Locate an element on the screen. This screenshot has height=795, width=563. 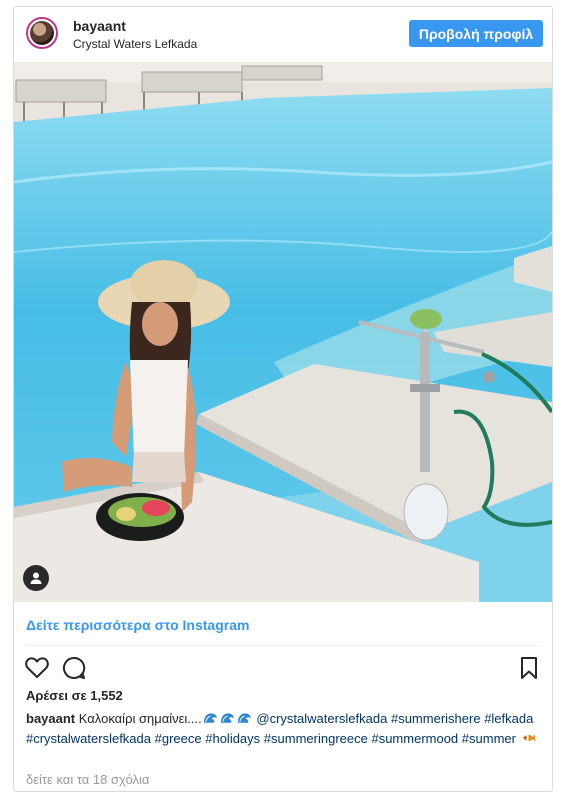
avatar is located at coordinates (42, 33).